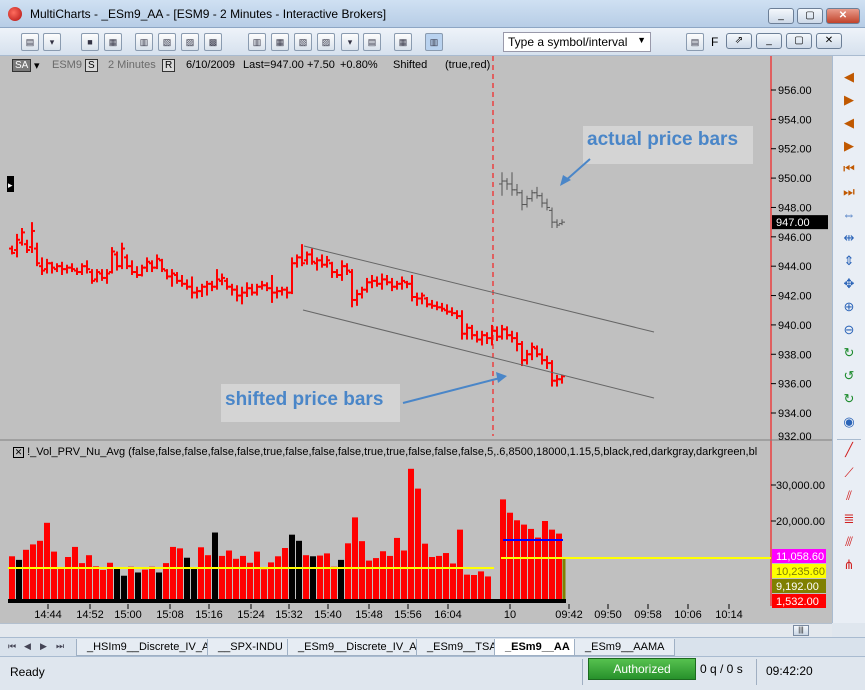  Describe the element at coordinates (501, 377) in the screenshot. I see `shifted-arrowhead` at that location.